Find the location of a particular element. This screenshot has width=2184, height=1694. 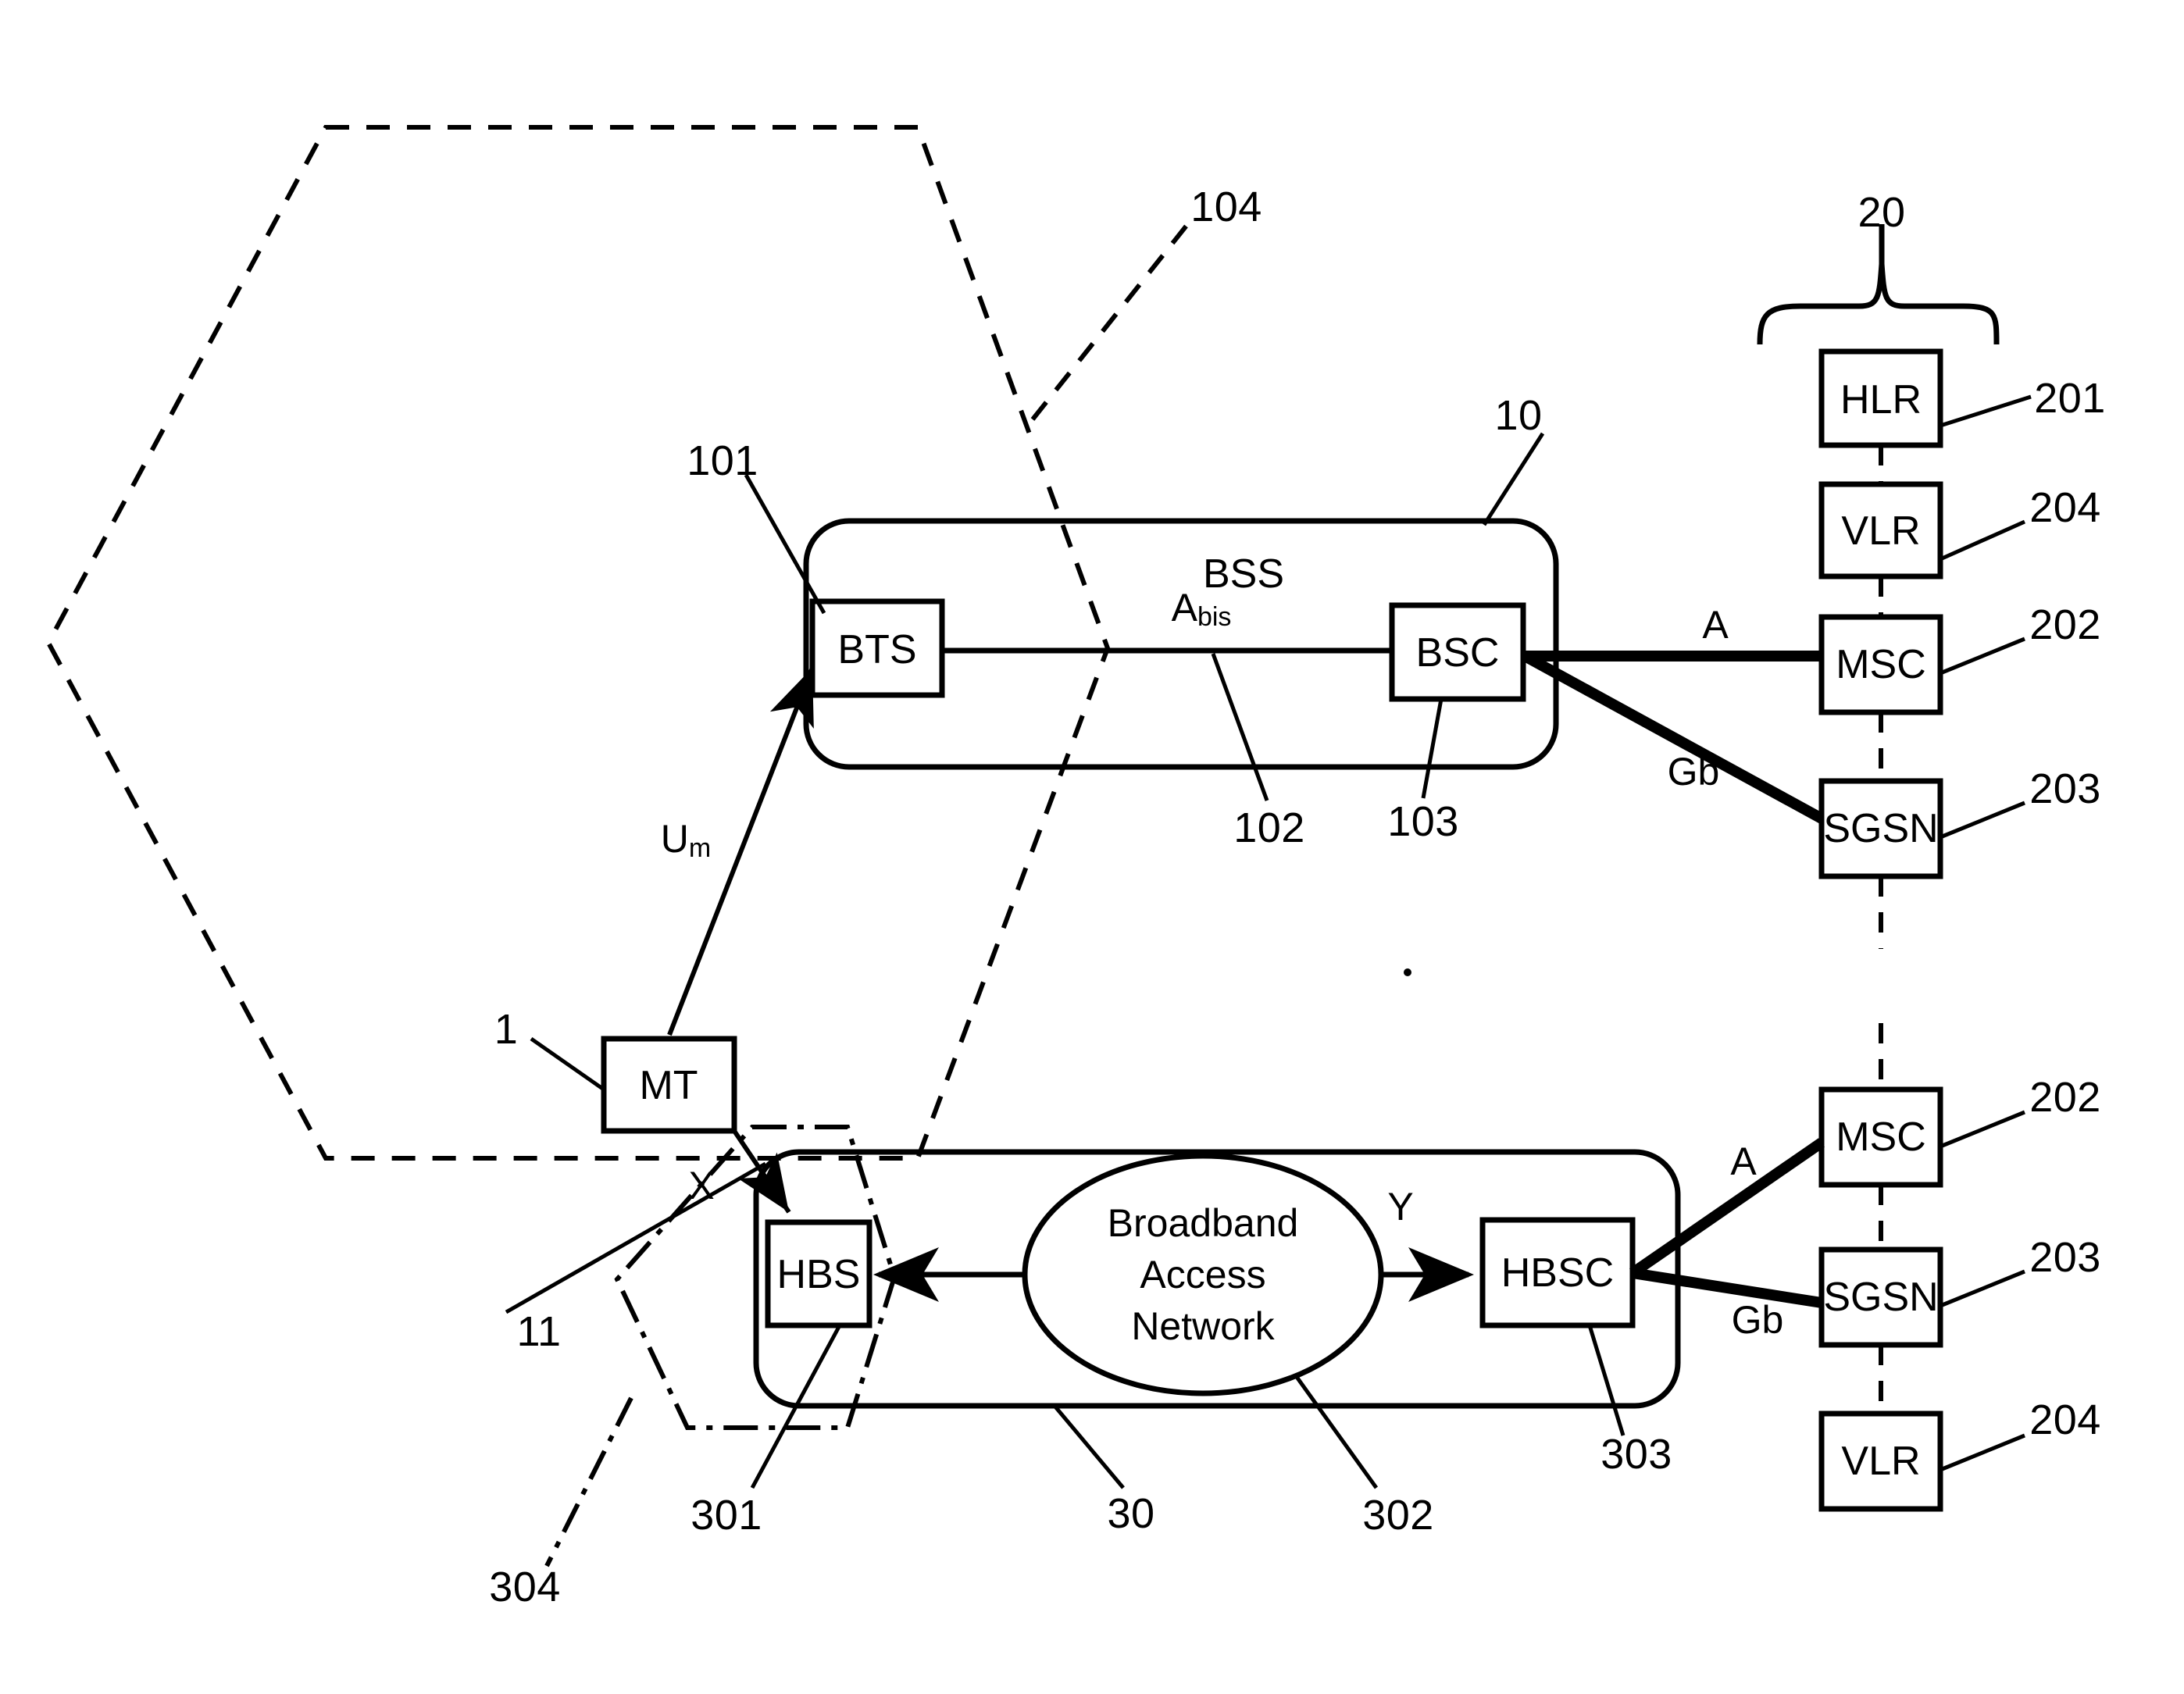

um-letter: U is located at coordinates (674, 838).